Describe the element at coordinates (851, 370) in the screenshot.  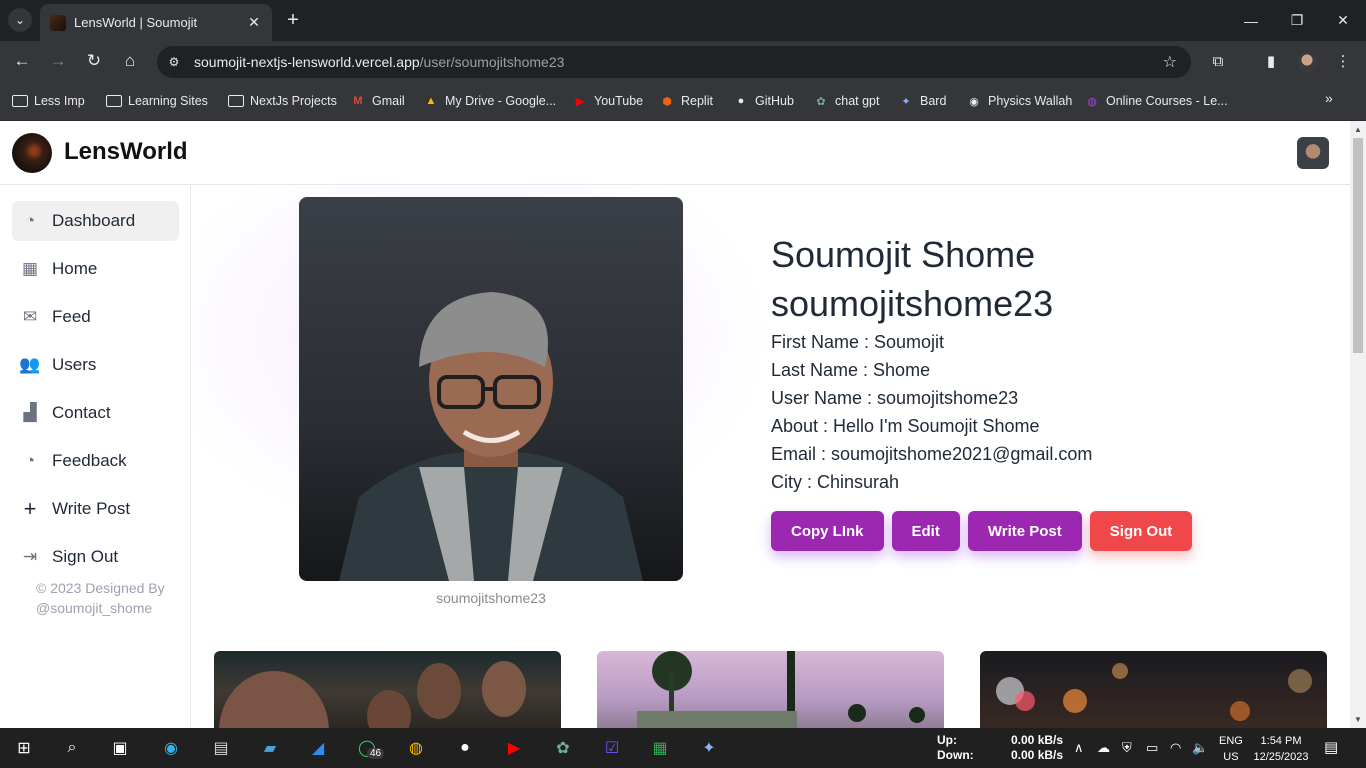
I see `profile-last-name: Last Name : Shome` at that location.